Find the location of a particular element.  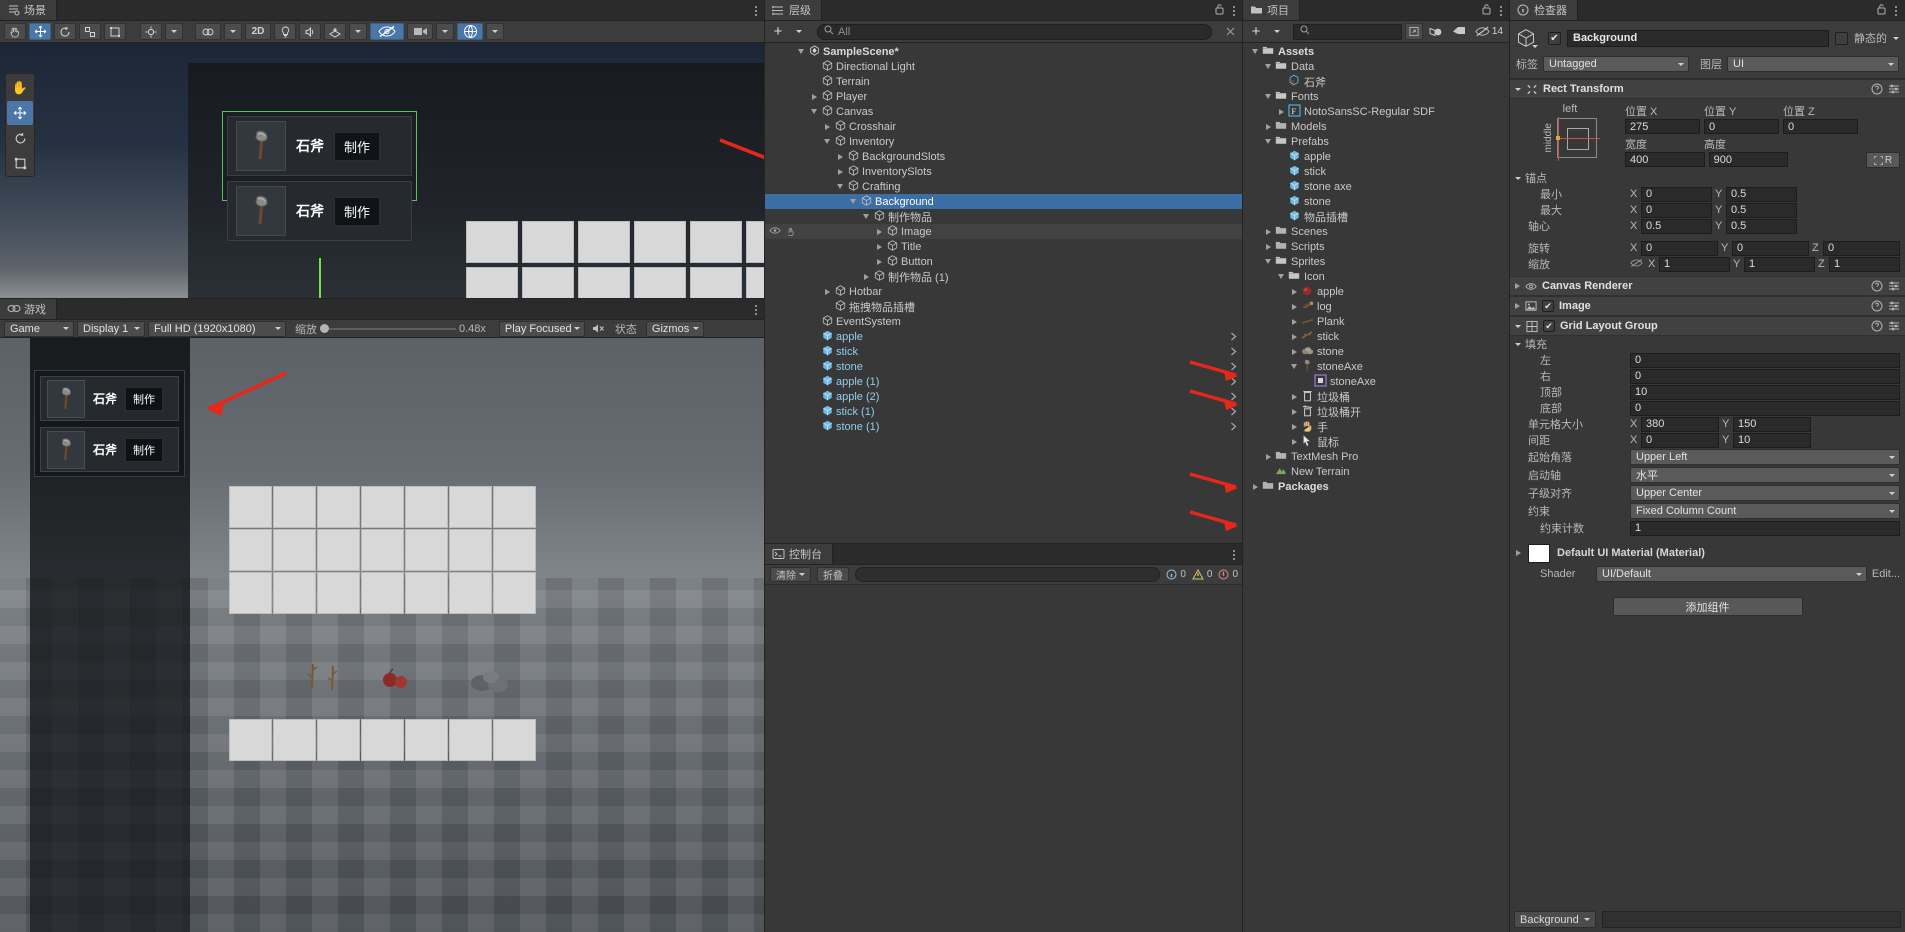

game-resolution-dropdown: Full HD (1920x1080) is located at coordinates (217, 328).